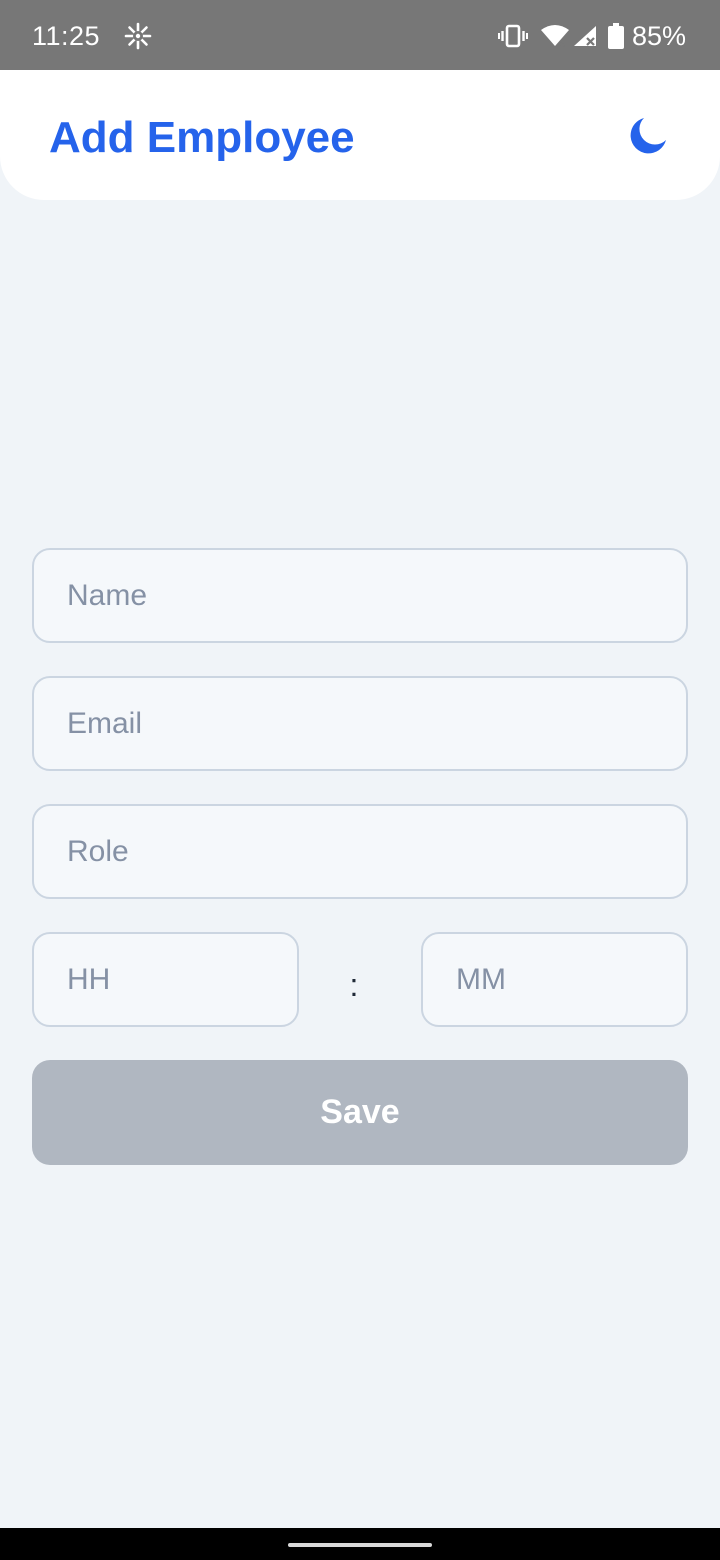 This screenshot has width=720, height=1560. I want to click on page-title: Add Employee, so click(202, 137).